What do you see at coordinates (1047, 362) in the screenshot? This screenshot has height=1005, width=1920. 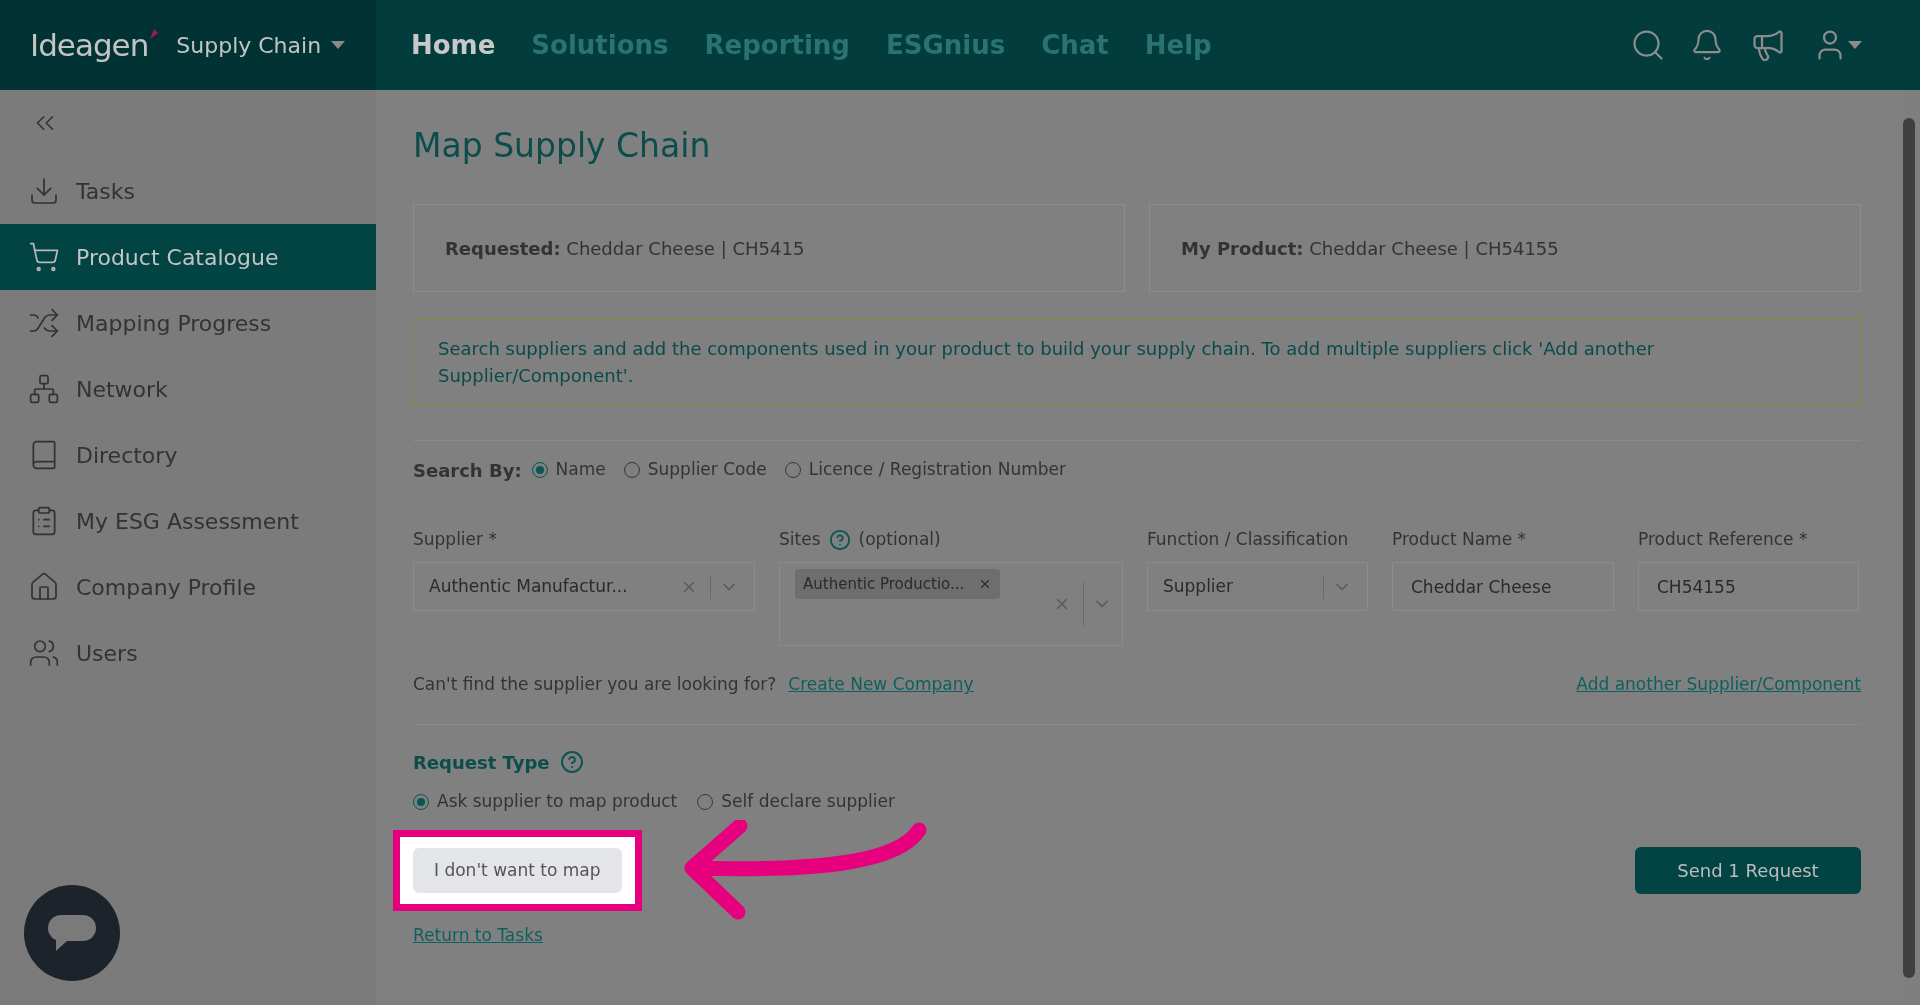 I see `info-text: Search suppliers and add the components used in your product to build your supply chain. To add multiple suppliers click 'Add another Supplier/Component'.` at bounding box center [1047, 362].